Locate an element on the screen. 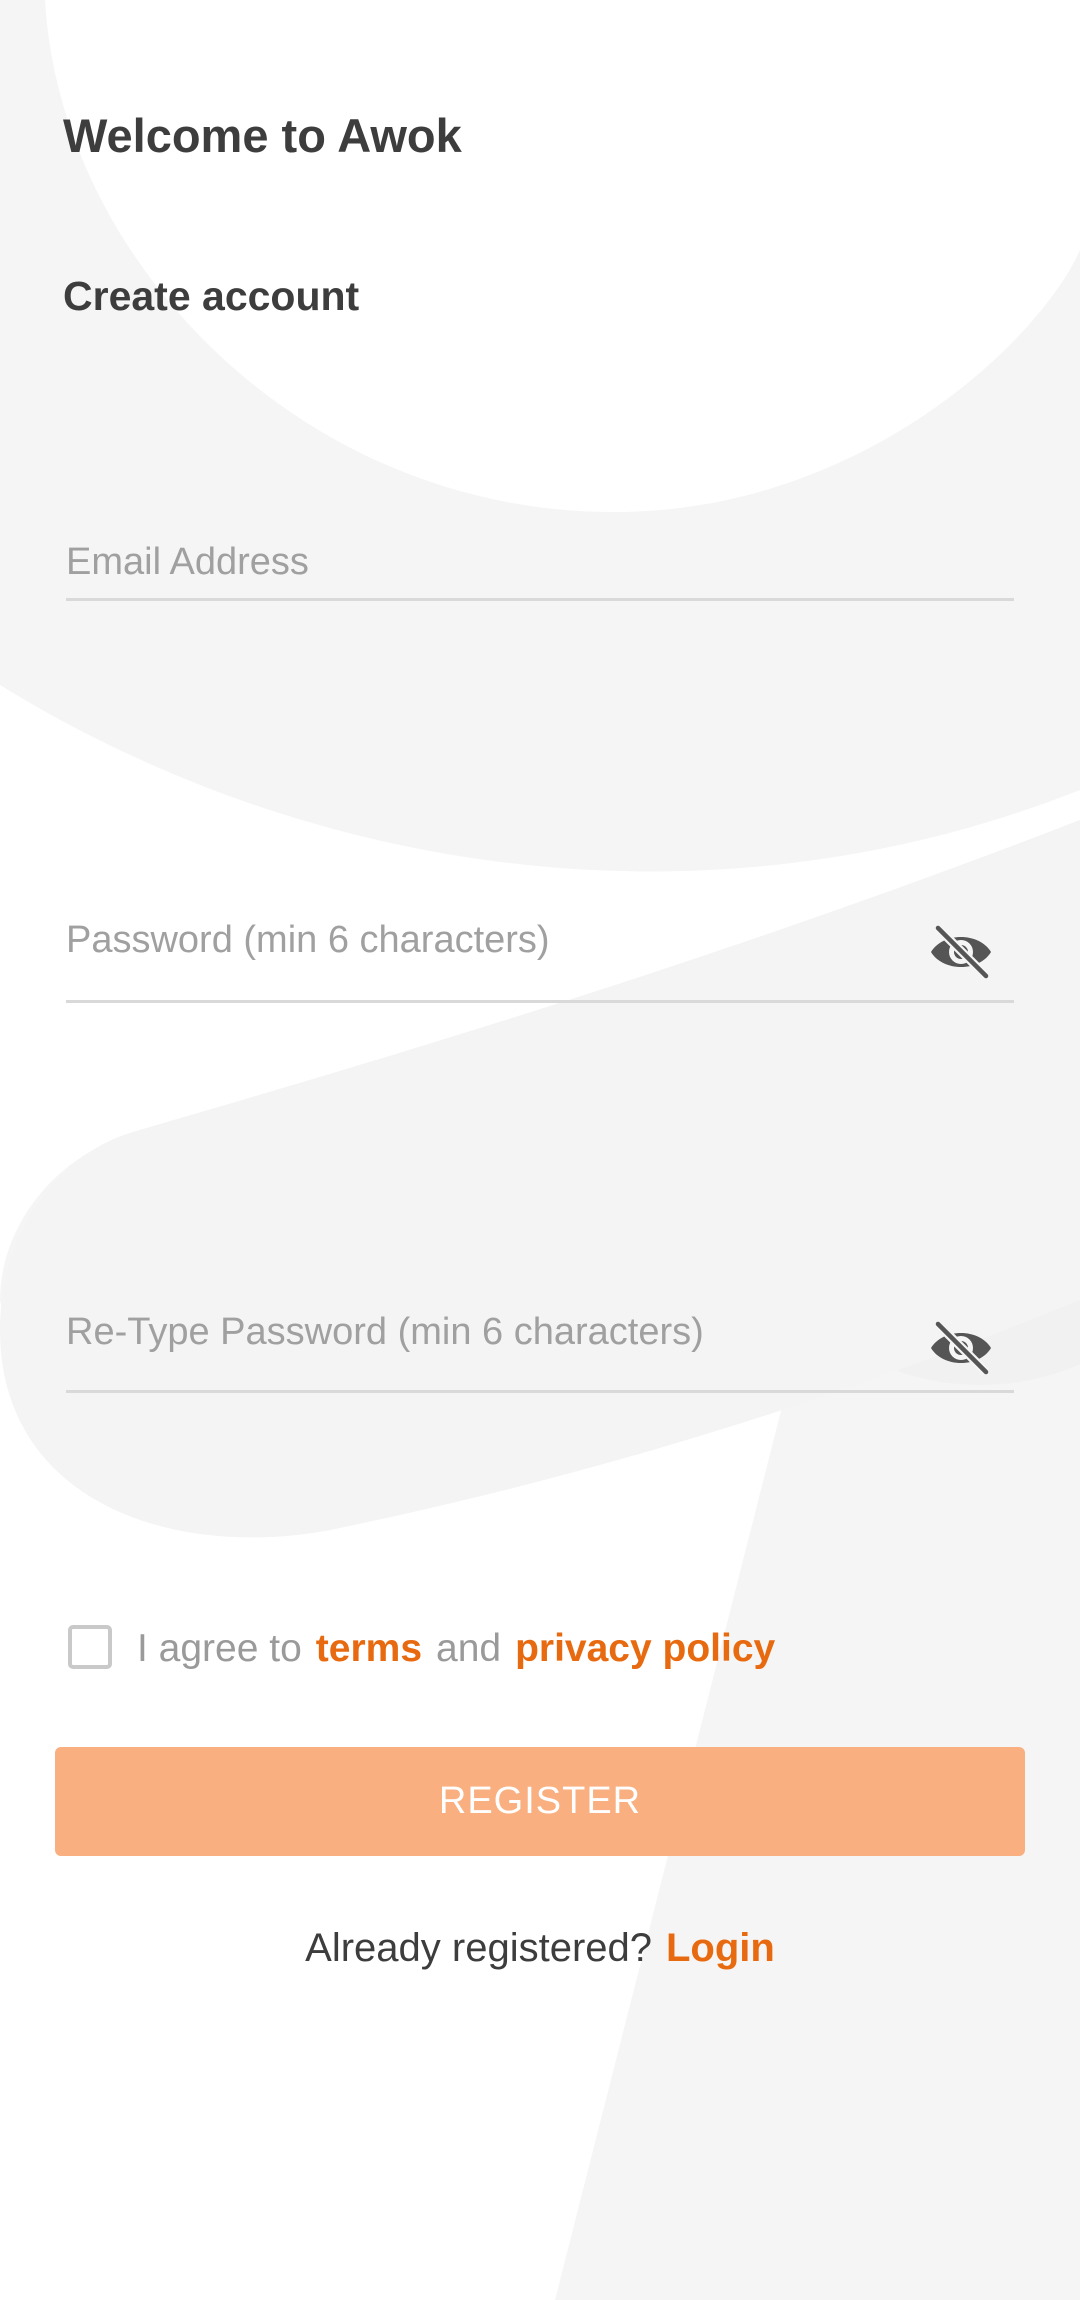  register-button: REGISTER is located at coordinates (540, 1801).